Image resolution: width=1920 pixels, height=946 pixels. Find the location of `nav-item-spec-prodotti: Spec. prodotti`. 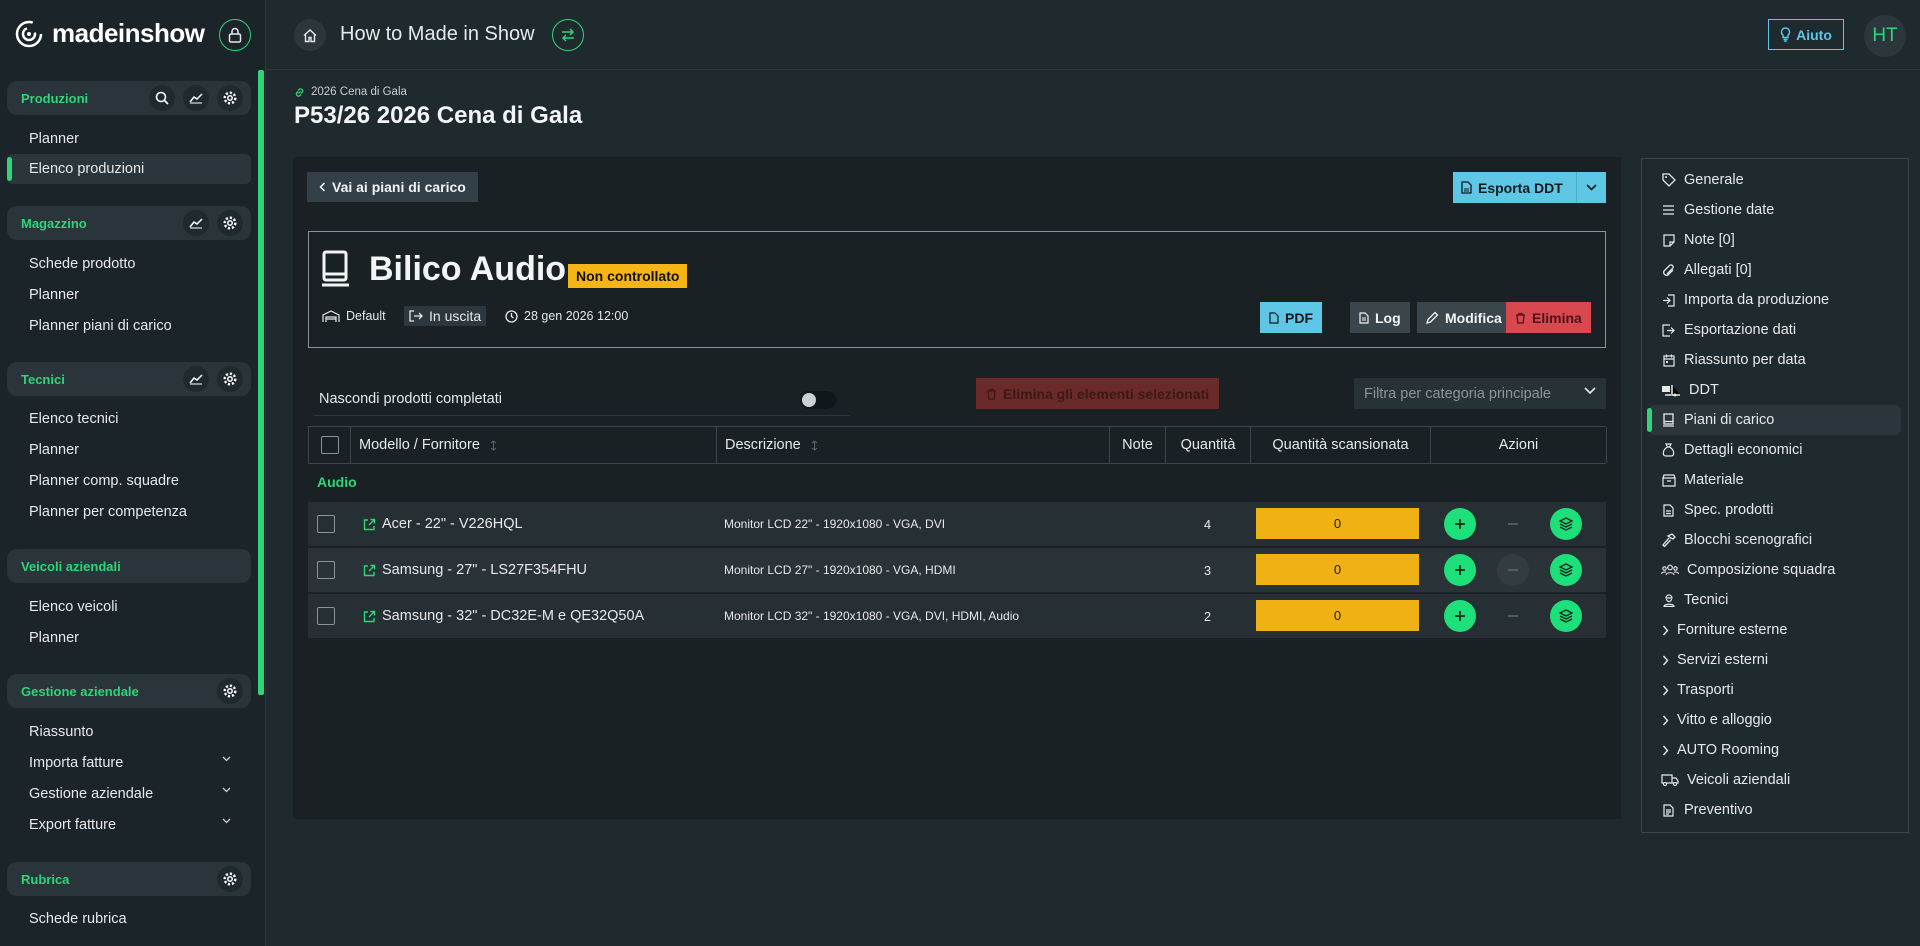

nav-item-spec-prodotti: Spec. prodotti is located at coordinates (1775, 510).